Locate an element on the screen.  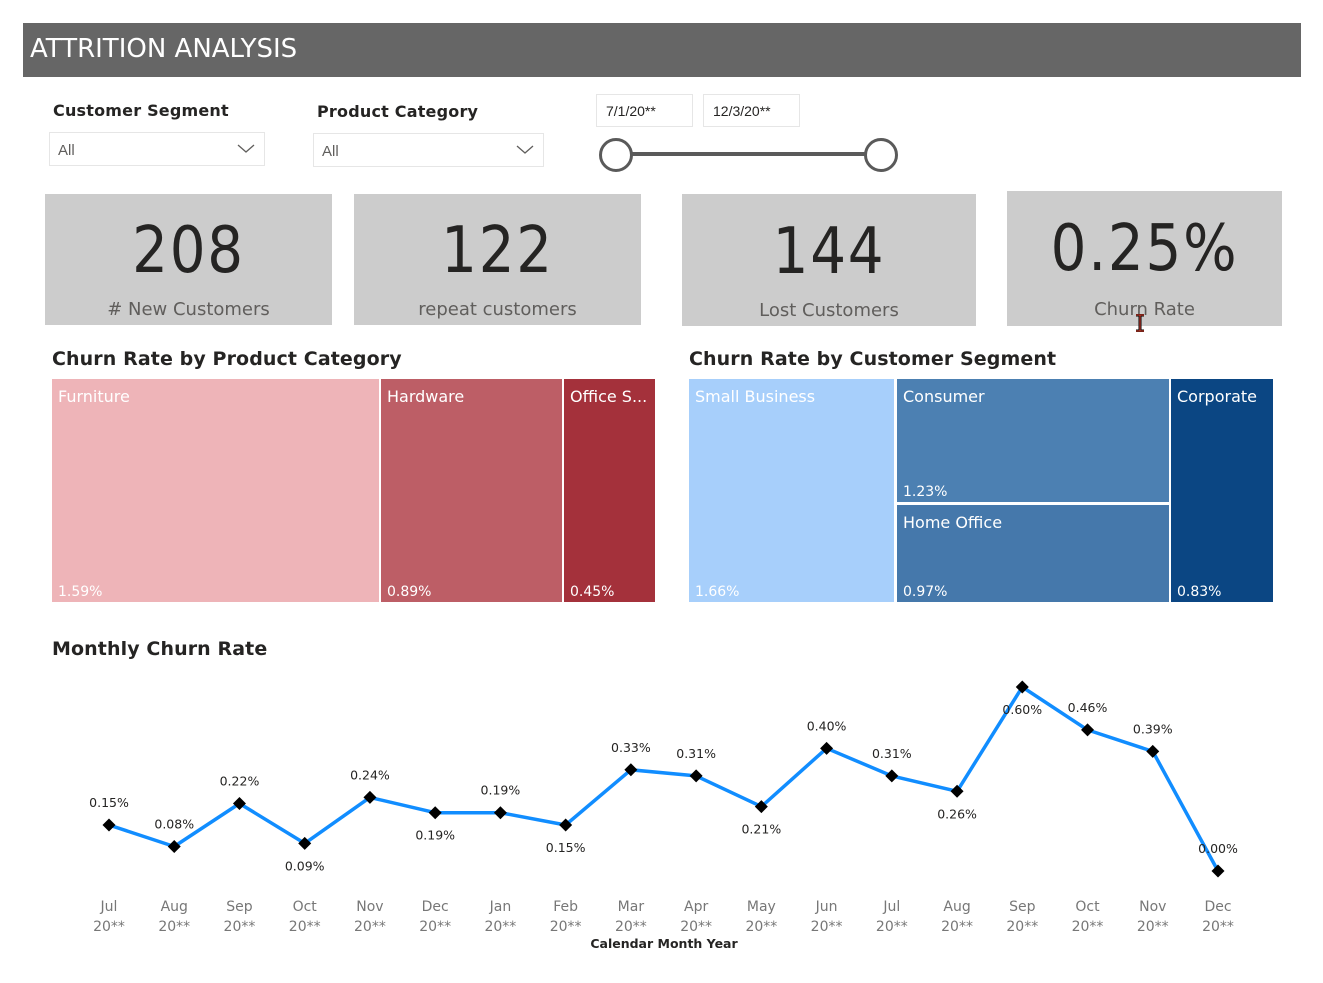
data-label: 0.31% is located at coordinates (696, 753).